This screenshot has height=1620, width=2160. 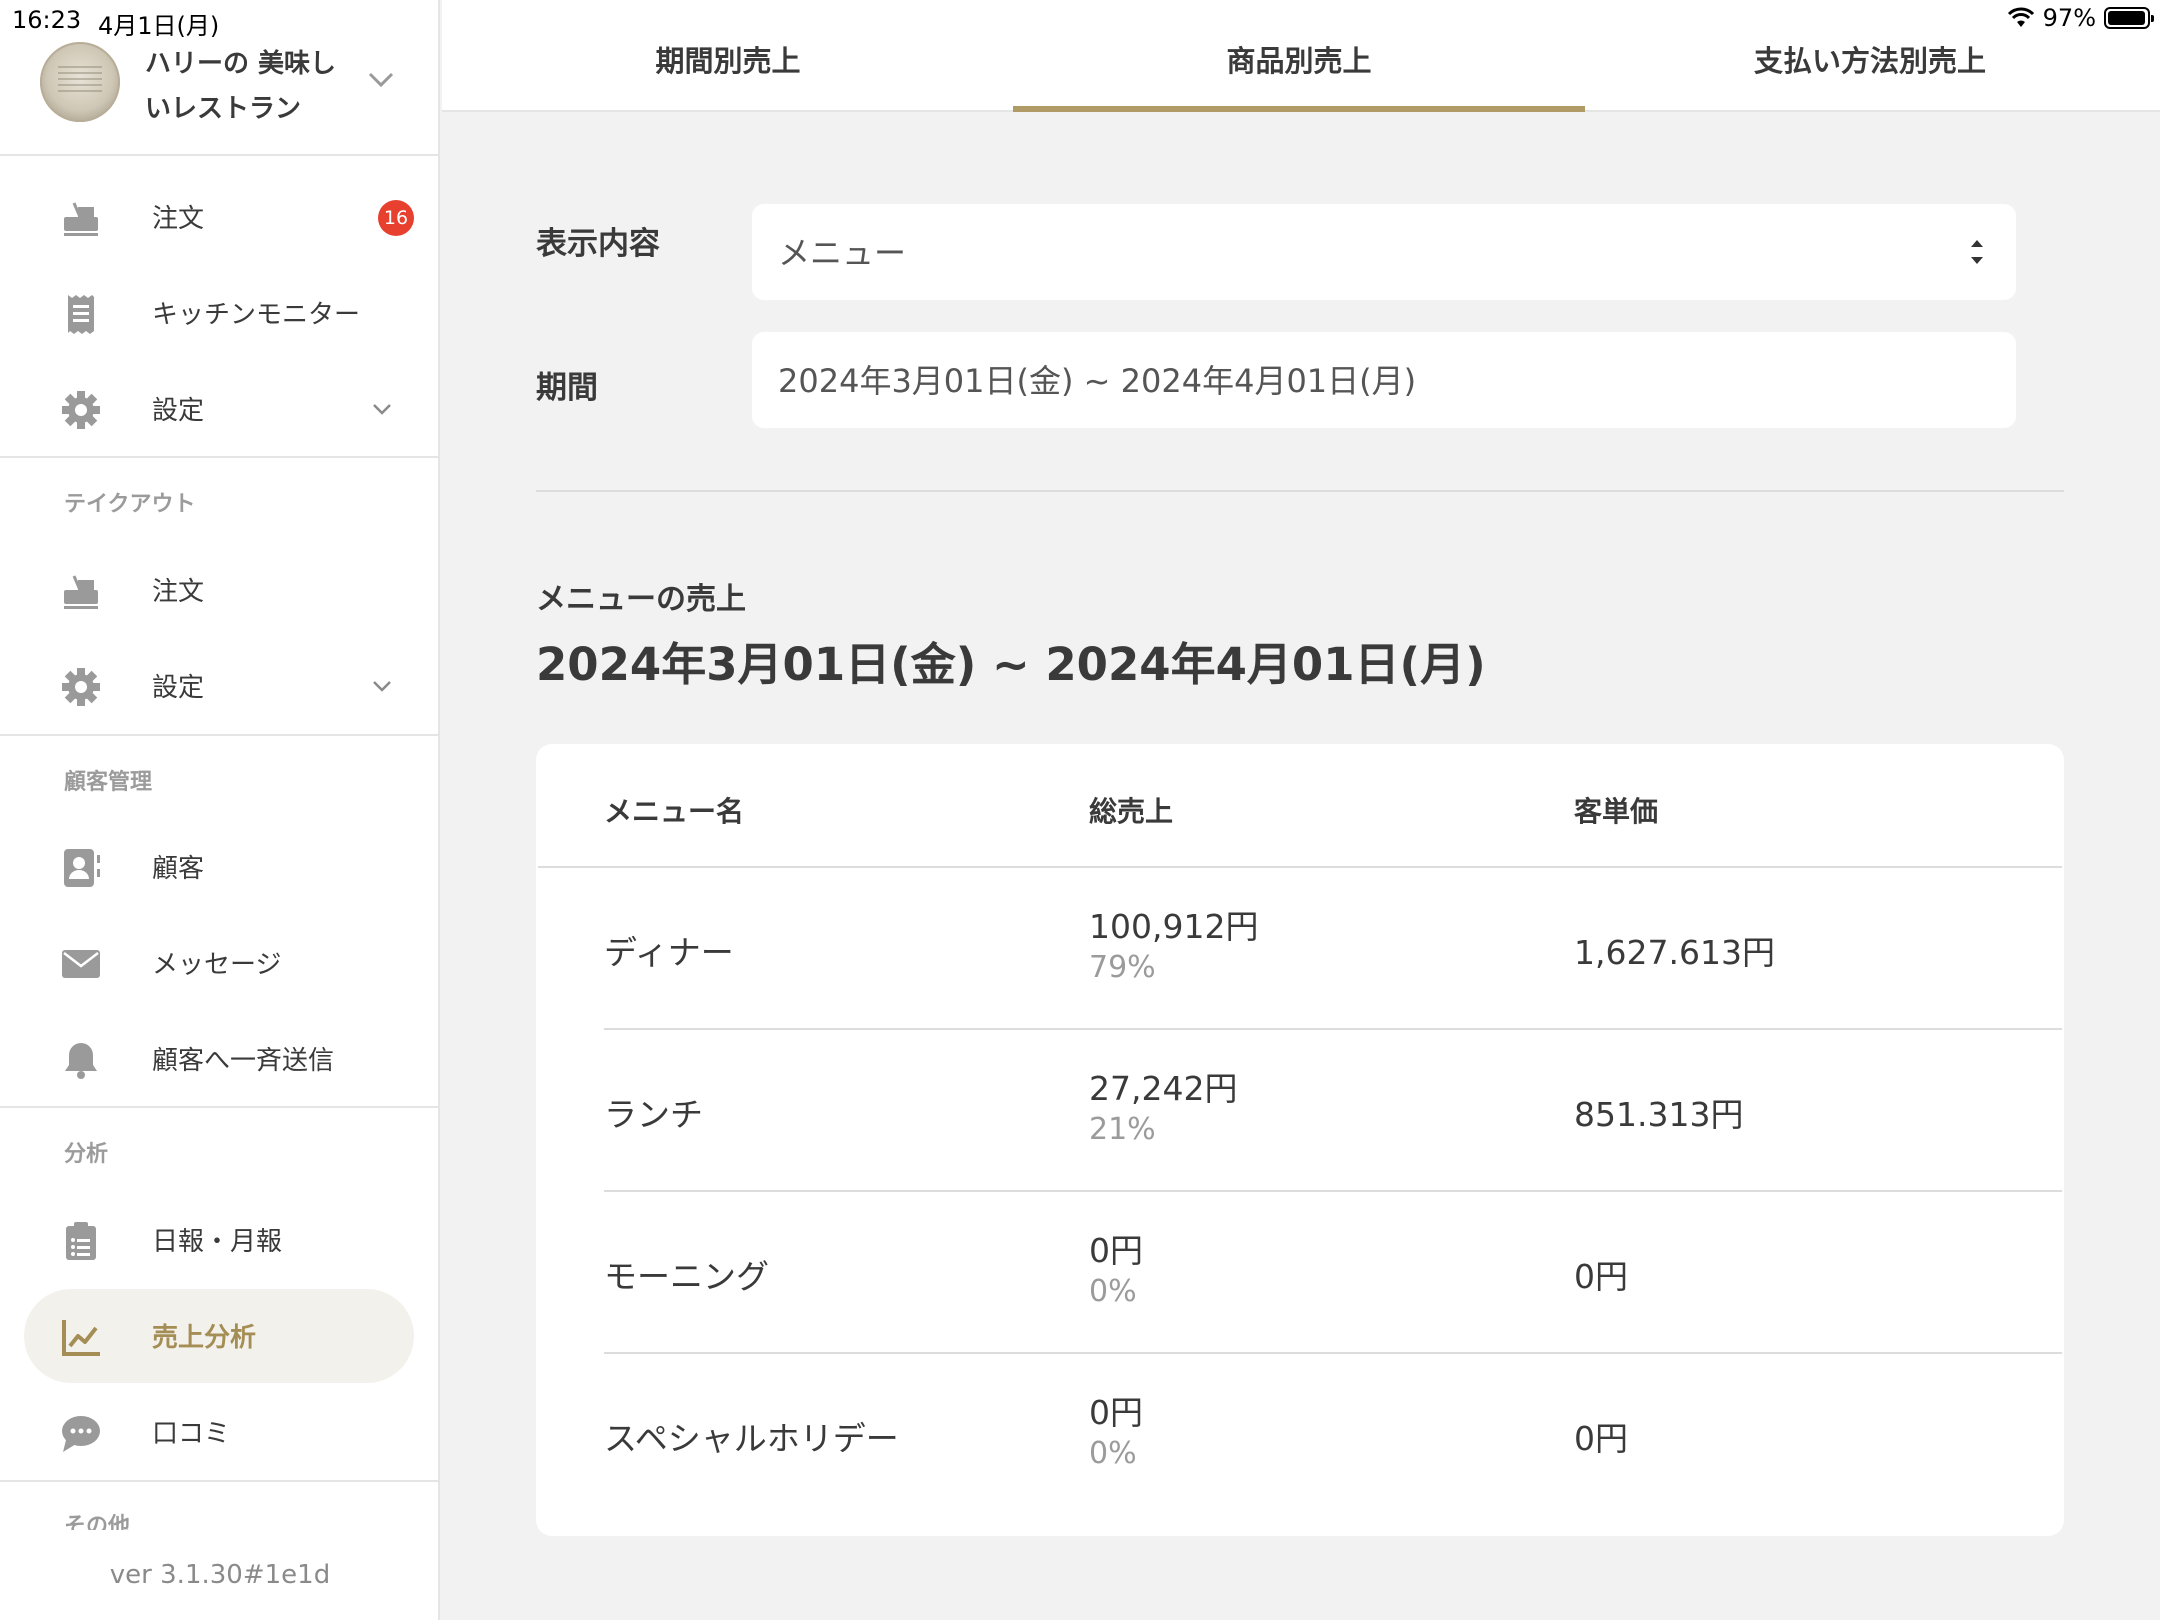 I want to click on envelope-icon, so click(x=81, y=964).